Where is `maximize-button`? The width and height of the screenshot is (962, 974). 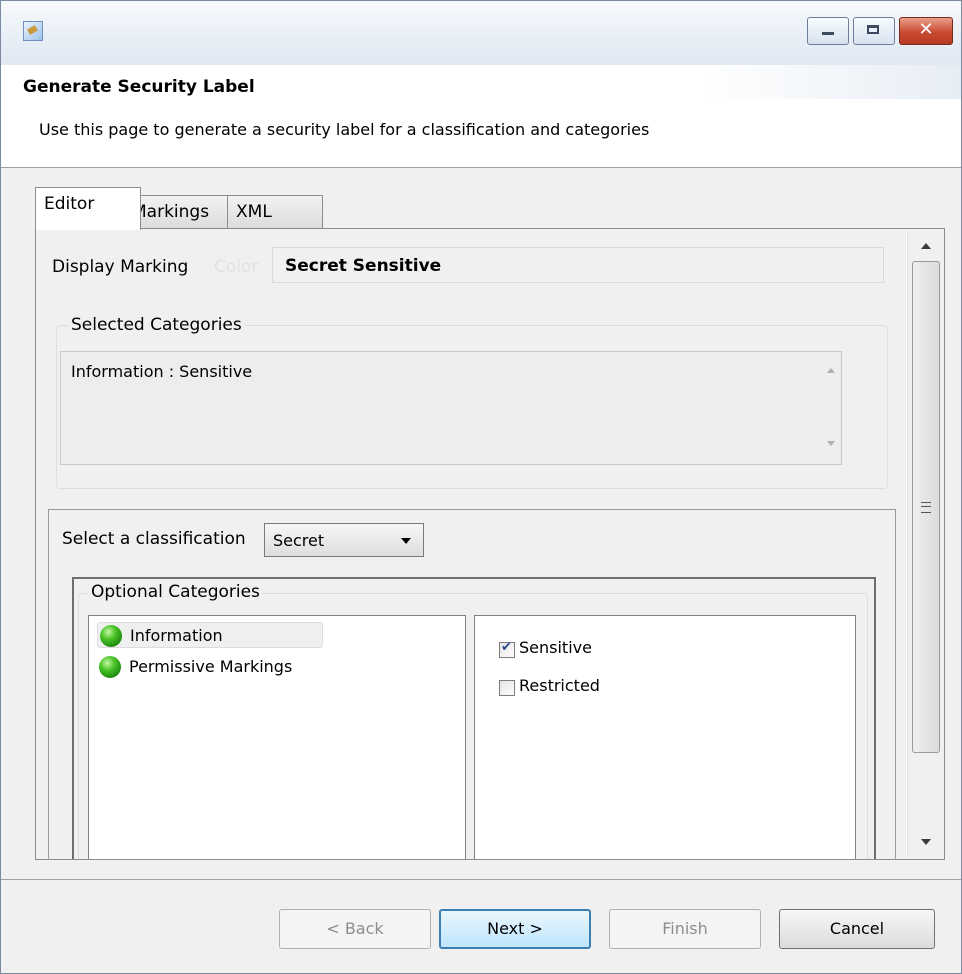 maximize-button is located at coordinates (874, 31).